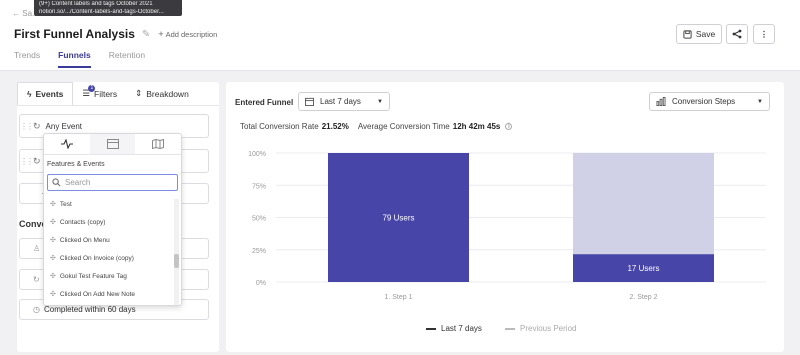 This screenshot has height=355, width=800. I want to click on legend-current: Last 7 days, so click(454, 328).